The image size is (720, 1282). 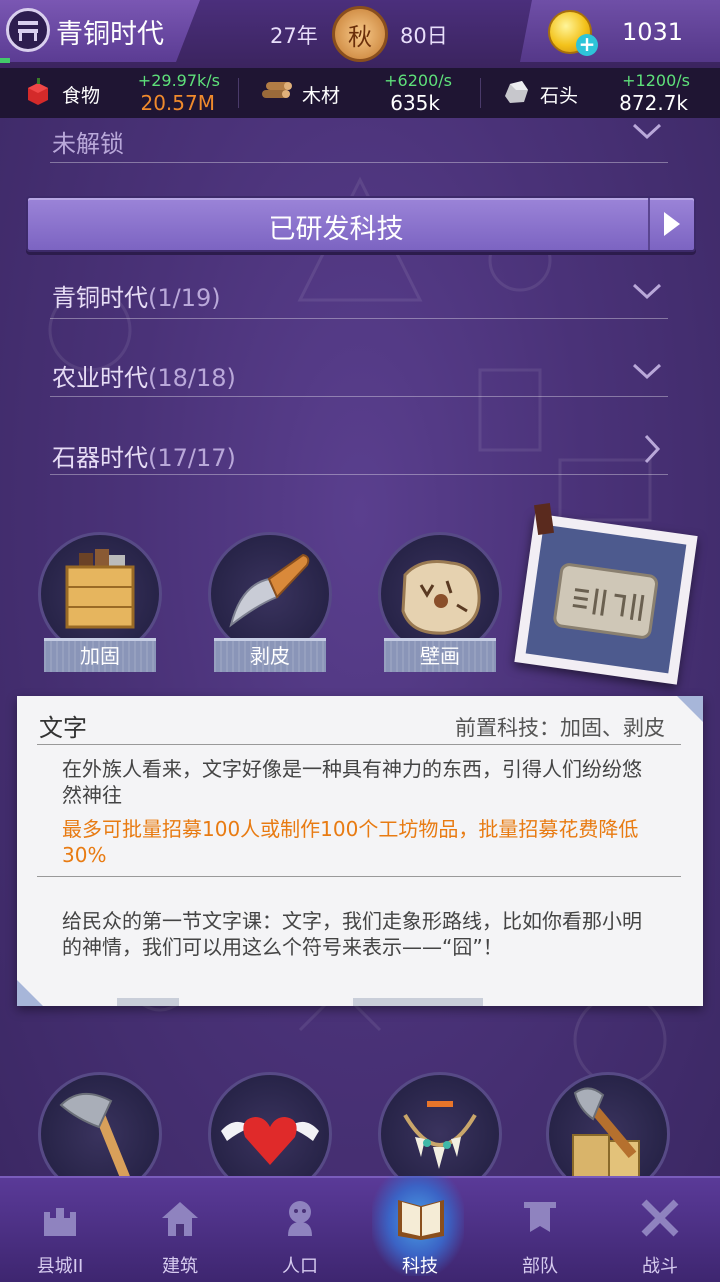 What do you see at coordinates (300, 1218) in the screenshot?
I see `person-icon` at bounding box center [300, 1218].